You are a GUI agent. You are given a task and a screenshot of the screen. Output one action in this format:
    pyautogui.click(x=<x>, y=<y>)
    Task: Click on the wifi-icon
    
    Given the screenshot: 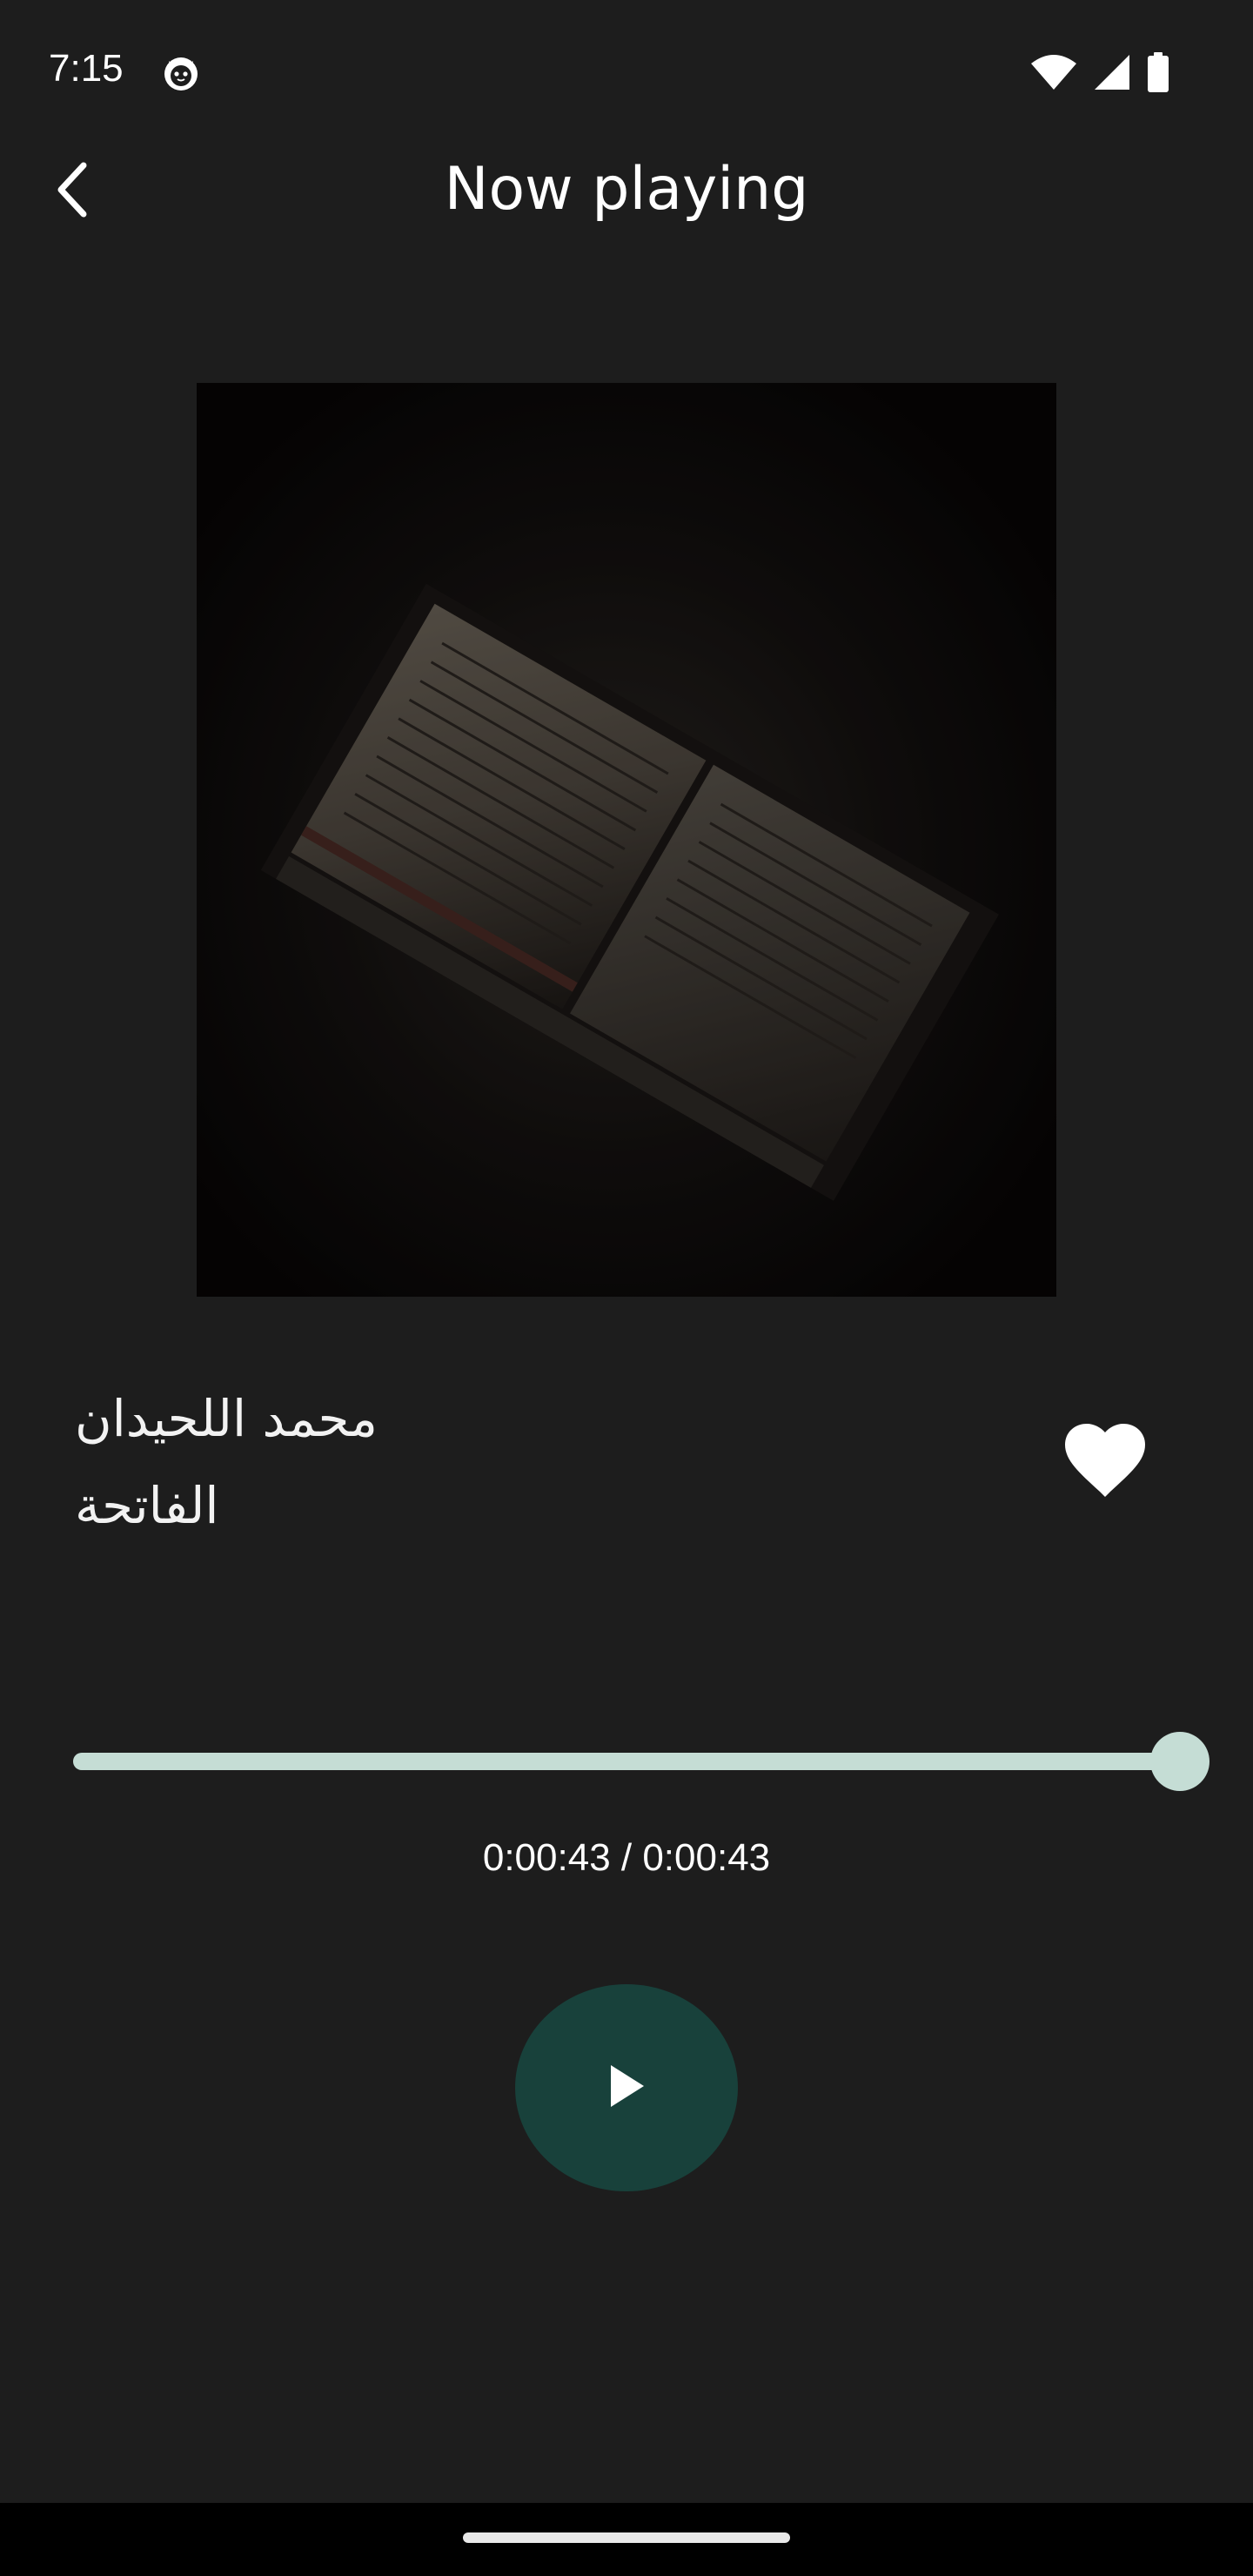 What is the action you would take?
    pyautogui.click(x=1053, y=74)
    